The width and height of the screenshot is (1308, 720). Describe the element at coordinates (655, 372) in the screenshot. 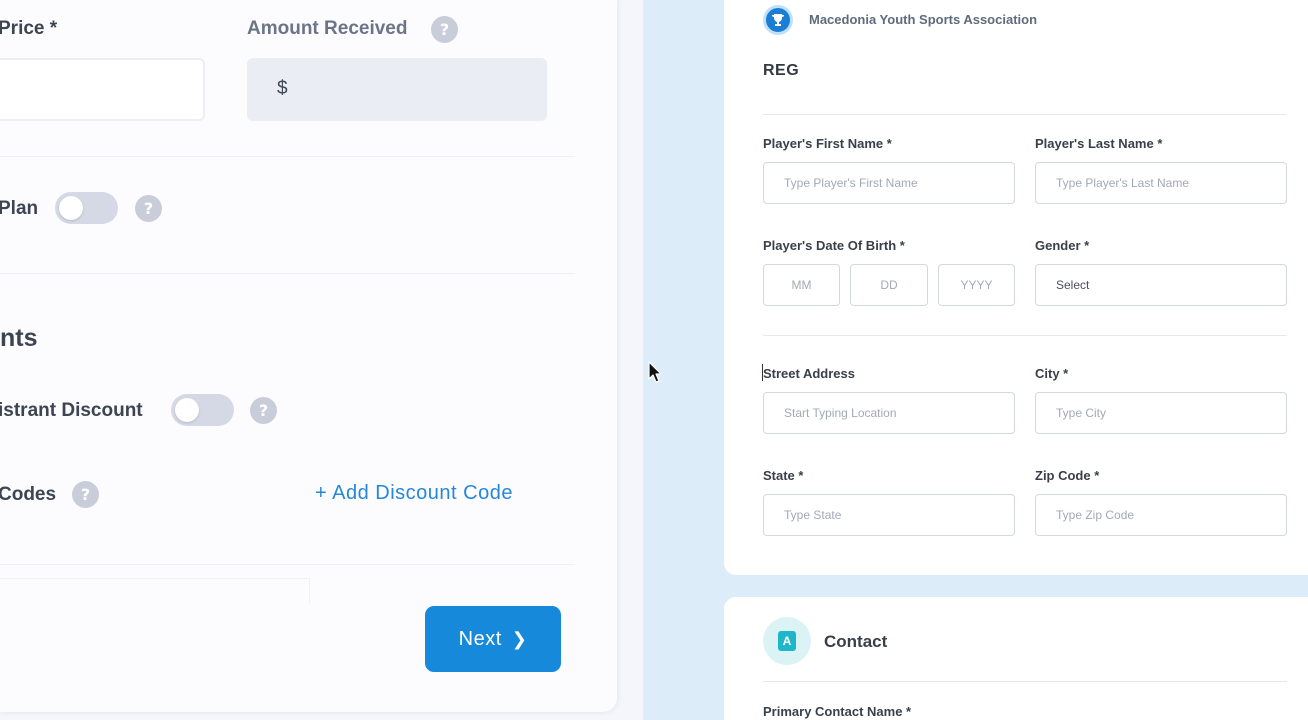

I see `mouse-pointer-icon` at that location.